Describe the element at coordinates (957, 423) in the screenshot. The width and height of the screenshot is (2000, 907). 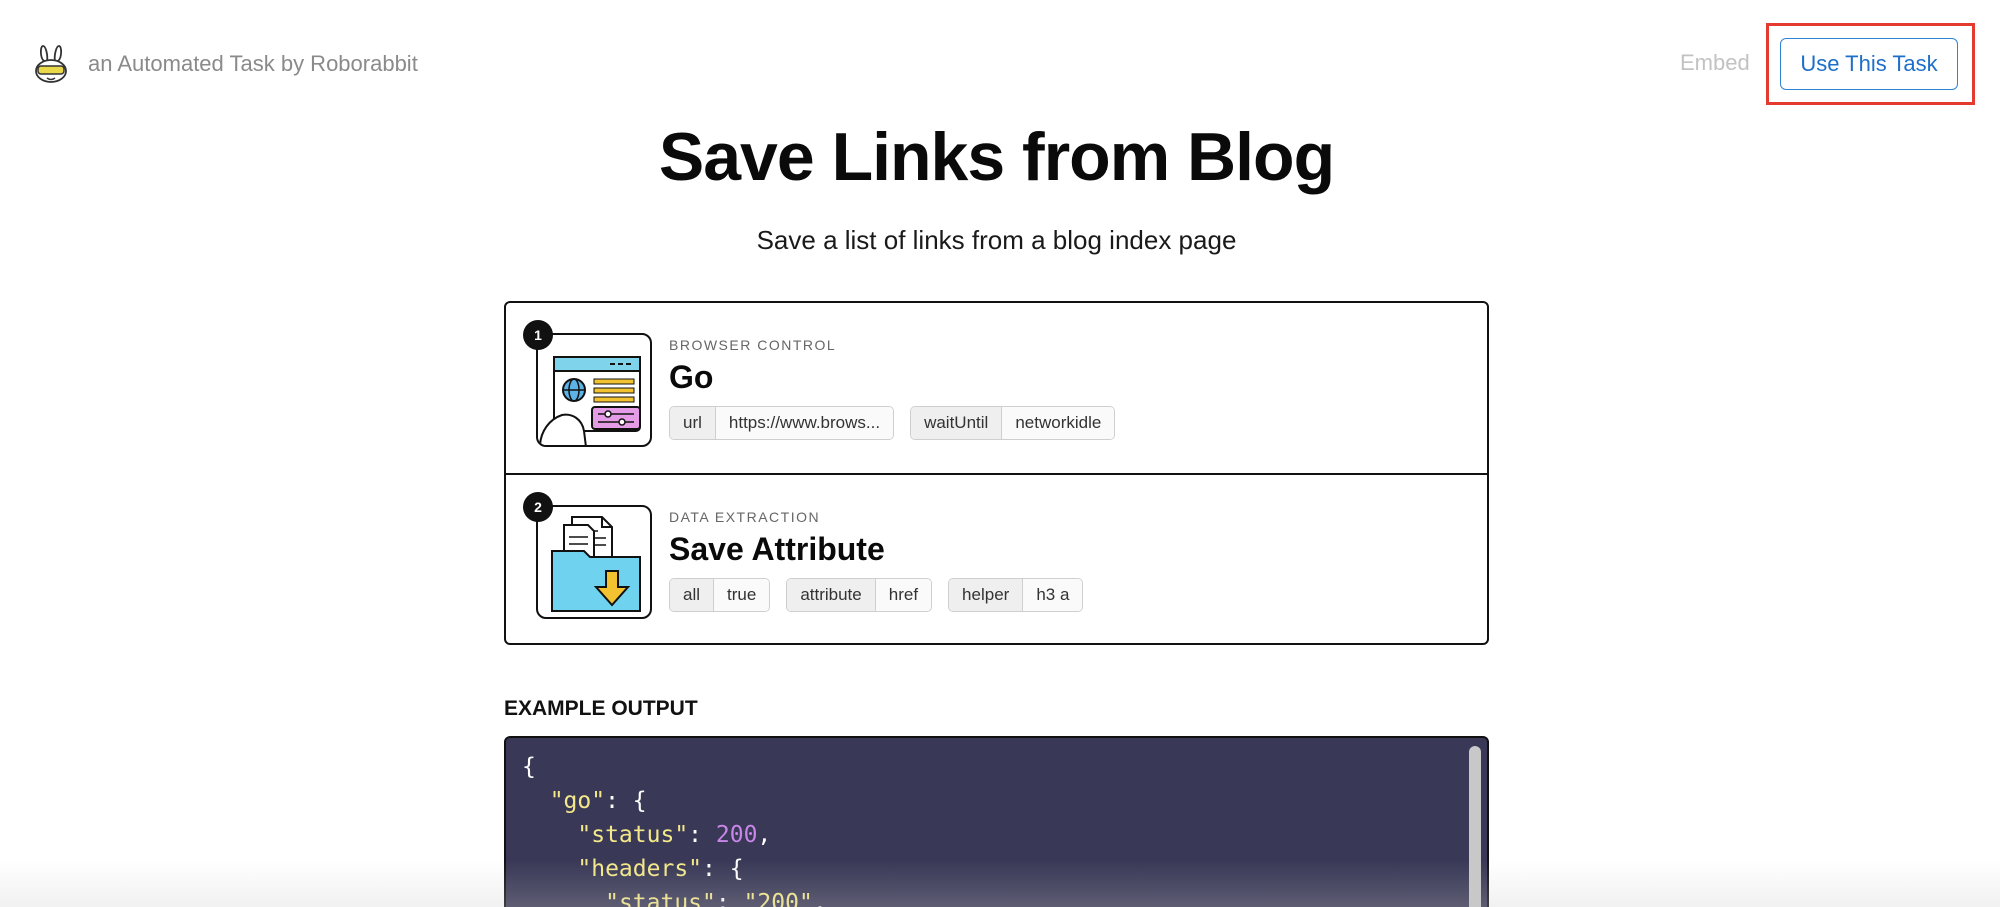
I see `param-key: waitUntil` at that location.